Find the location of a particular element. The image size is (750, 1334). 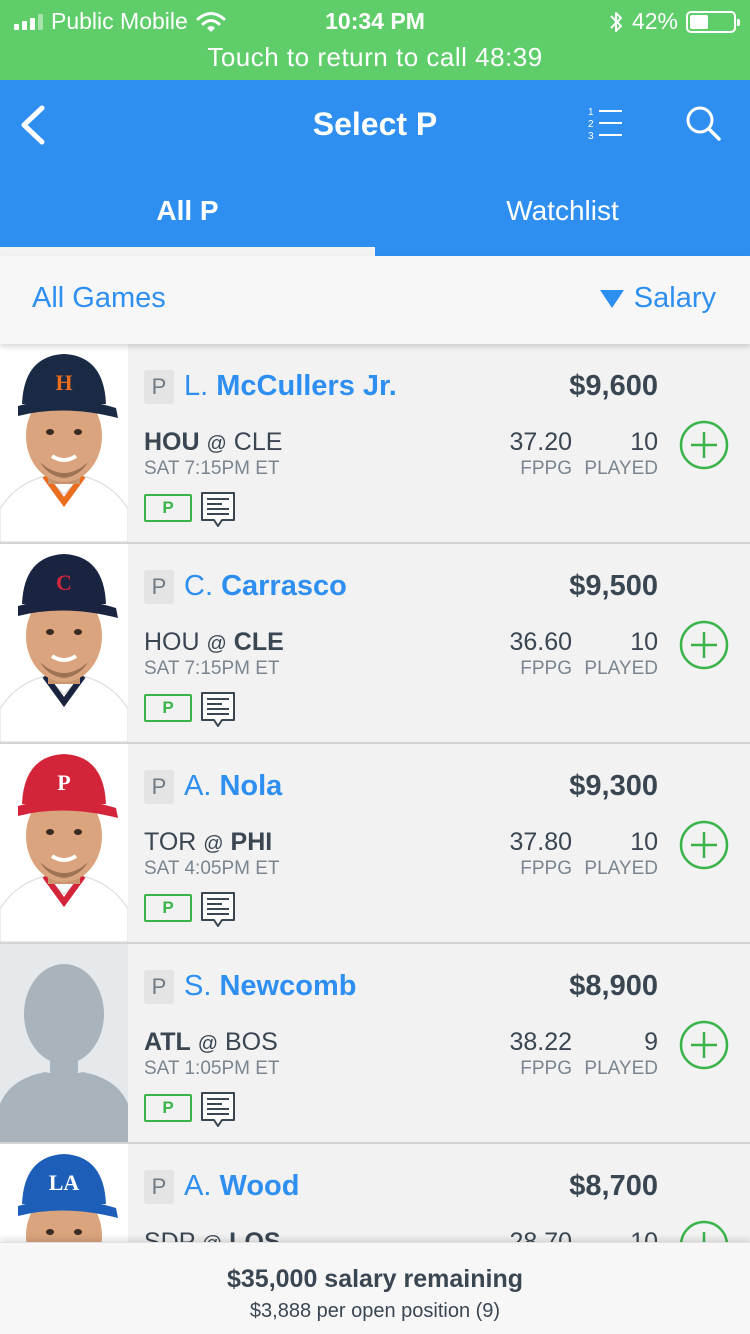

sort-salary-button: Salary is located at coordinates (657, 298).